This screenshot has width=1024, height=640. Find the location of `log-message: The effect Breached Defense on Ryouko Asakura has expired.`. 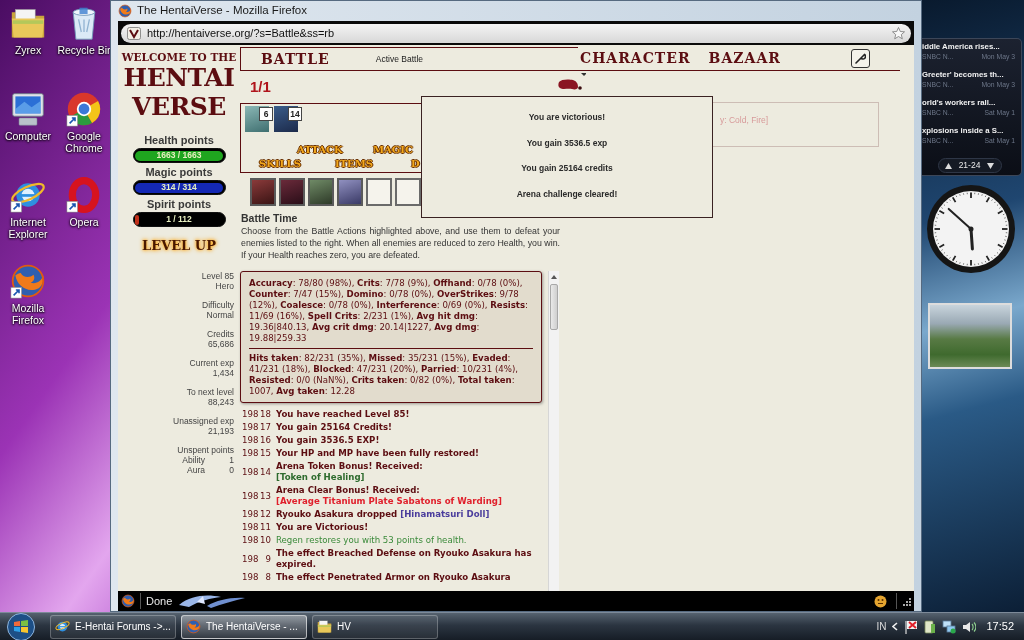

log-message: The effect Breached Defense on Ryouko Asakura has expired. is located at coordinates (404, 558).